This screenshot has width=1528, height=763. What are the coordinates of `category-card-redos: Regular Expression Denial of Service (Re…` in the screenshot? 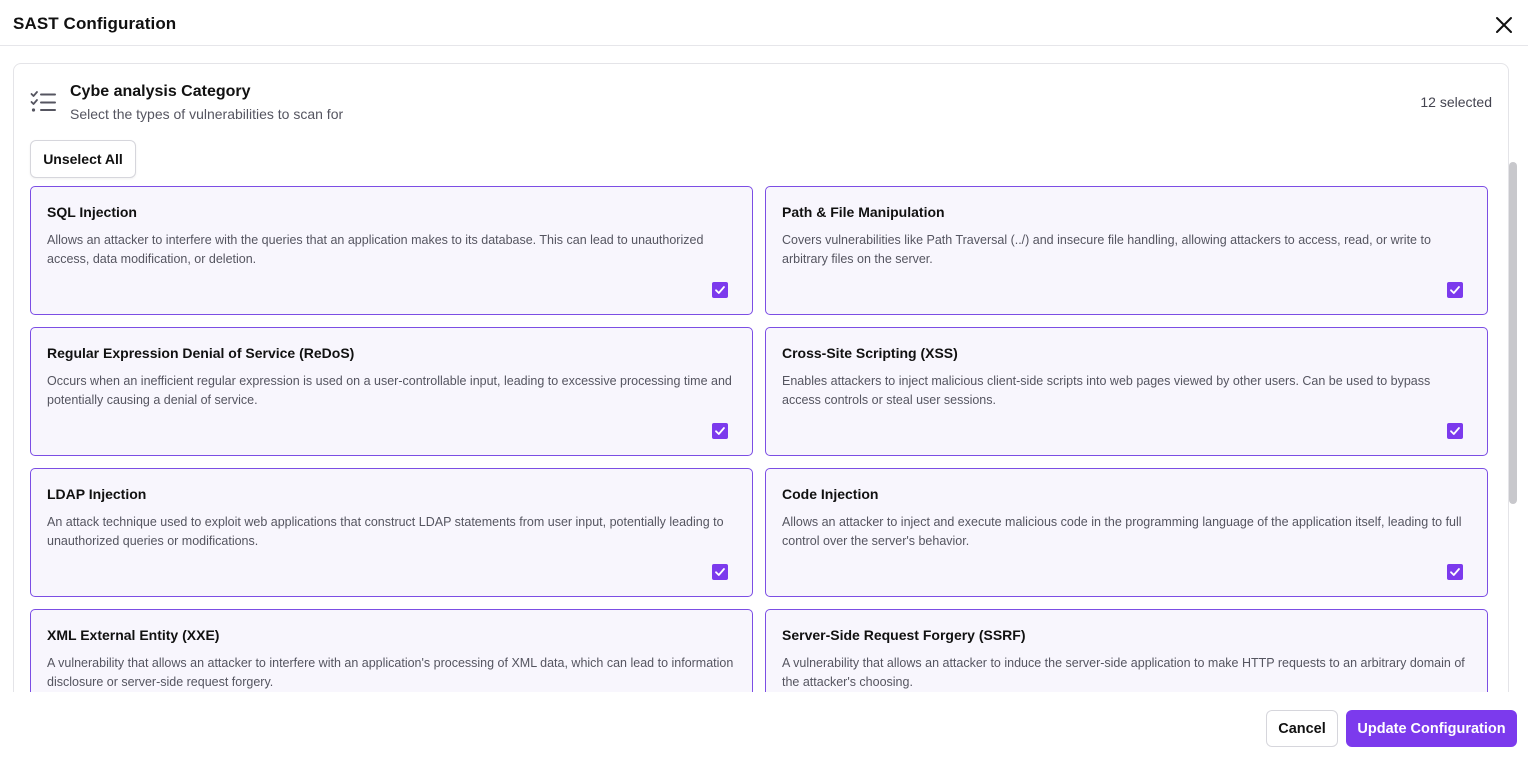 It's located at (391, 391).